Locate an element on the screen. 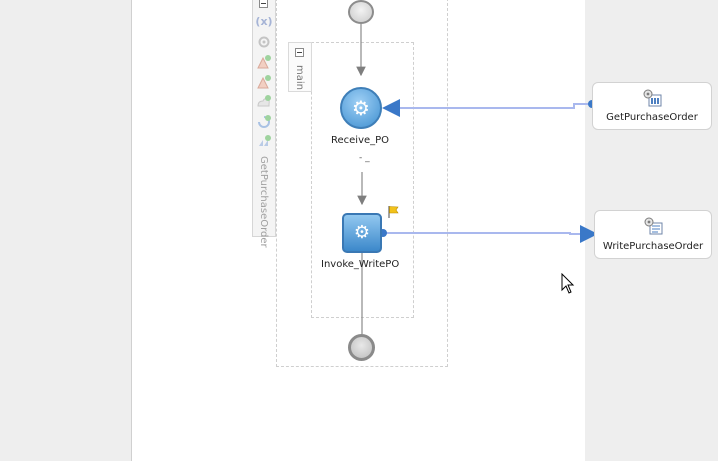  invoke-activity-label: Invoke_WritePO is located at coordinates (360, 264).